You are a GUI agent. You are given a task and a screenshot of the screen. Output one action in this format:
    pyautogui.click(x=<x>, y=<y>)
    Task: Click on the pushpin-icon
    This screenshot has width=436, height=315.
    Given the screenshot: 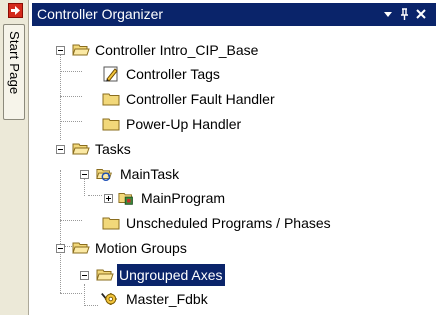 What is the action you would take?
    pyautogui.click(x=404, y=14)
    